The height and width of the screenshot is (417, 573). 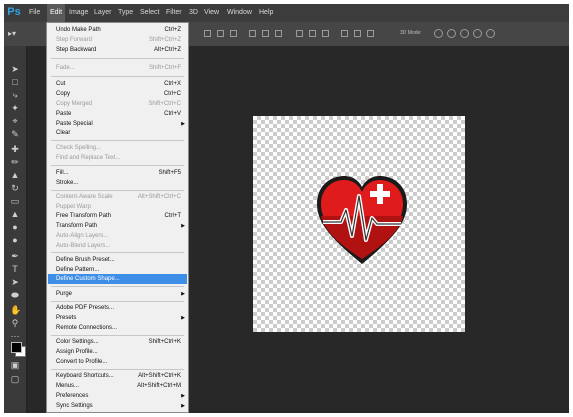 What do you see at coordinates (117, 84) in the screenshot?
I see `menu-item-cut: Cut Ctrl+X` at bounding box center [117, 84].